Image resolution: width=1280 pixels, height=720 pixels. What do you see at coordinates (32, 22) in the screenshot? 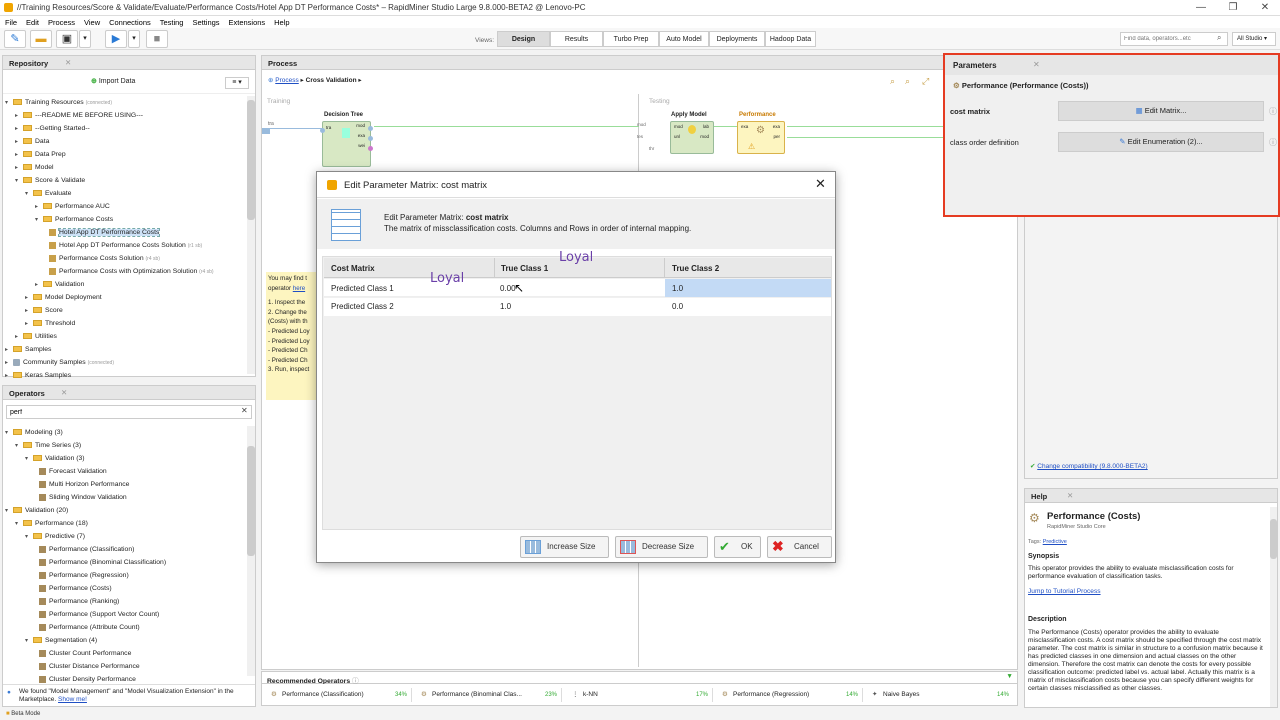
I see `menu-edit: Edit` at bounding box center [32, 22].